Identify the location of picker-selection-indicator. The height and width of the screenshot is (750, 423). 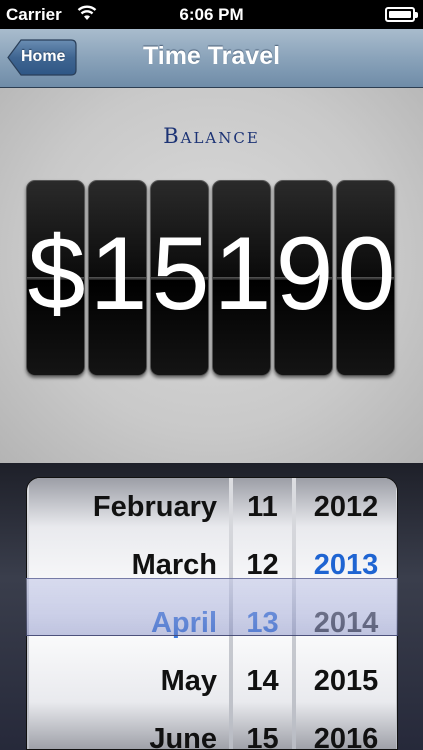
(212, 607).